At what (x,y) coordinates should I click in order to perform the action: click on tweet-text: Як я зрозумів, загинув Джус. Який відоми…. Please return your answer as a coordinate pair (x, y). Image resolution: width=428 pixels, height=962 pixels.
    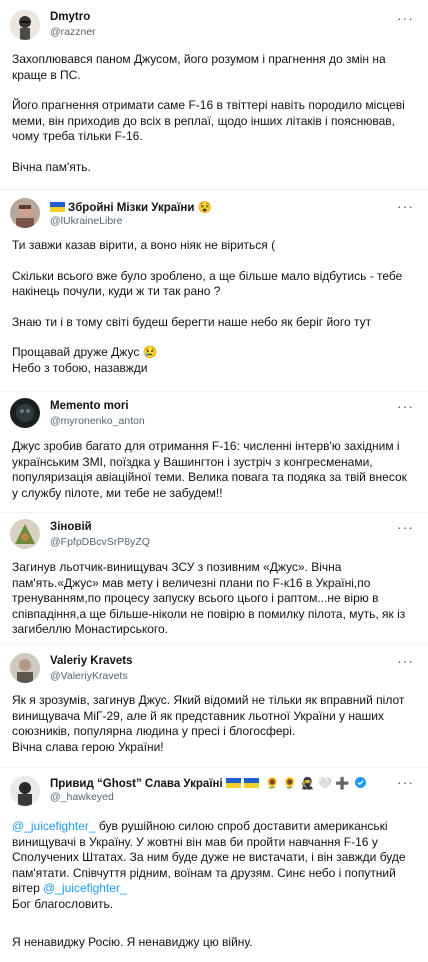
    Looking at the image, I should click on (213, 724).